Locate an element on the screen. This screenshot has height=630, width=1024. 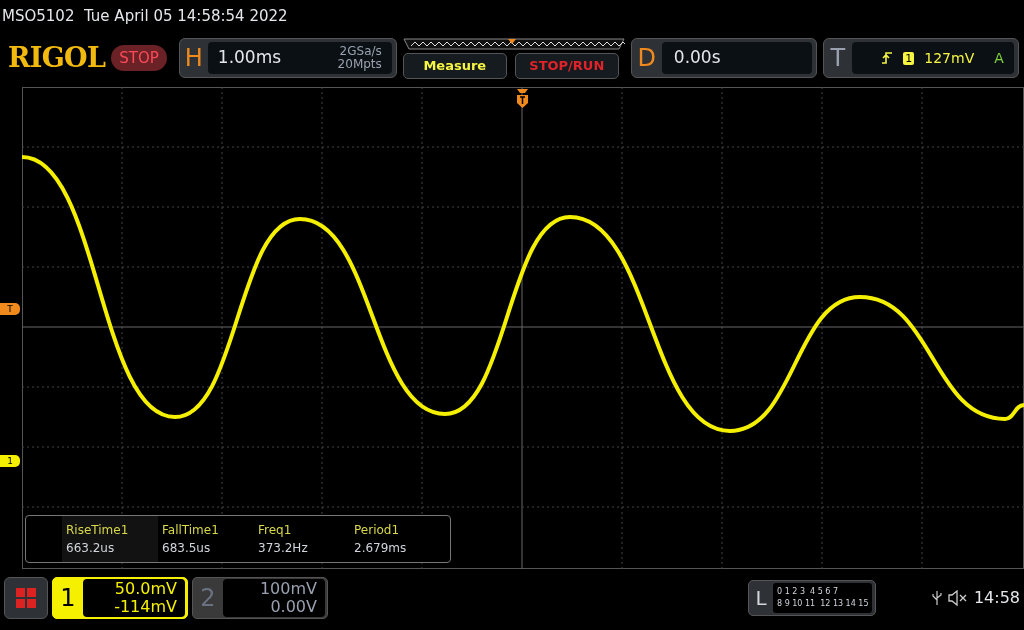
logic-panel: L 0 1 2 3 4 5 6 7 8 9 10 11 12 13 14 15 is located at coordinates (812, 598).